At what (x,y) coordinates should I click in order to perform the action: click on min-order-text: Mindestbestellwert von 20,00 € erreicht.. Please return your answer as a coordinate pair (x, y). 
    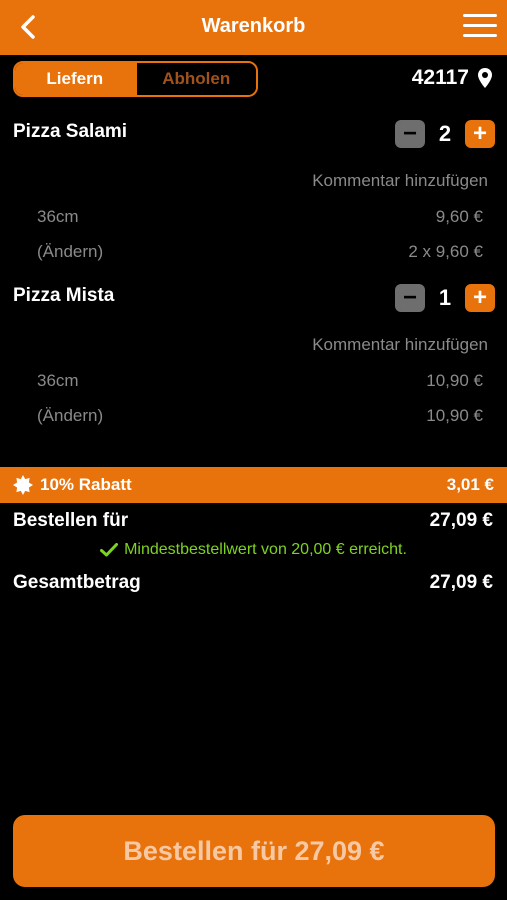
    Looking at the image, I should click on (265, 549).